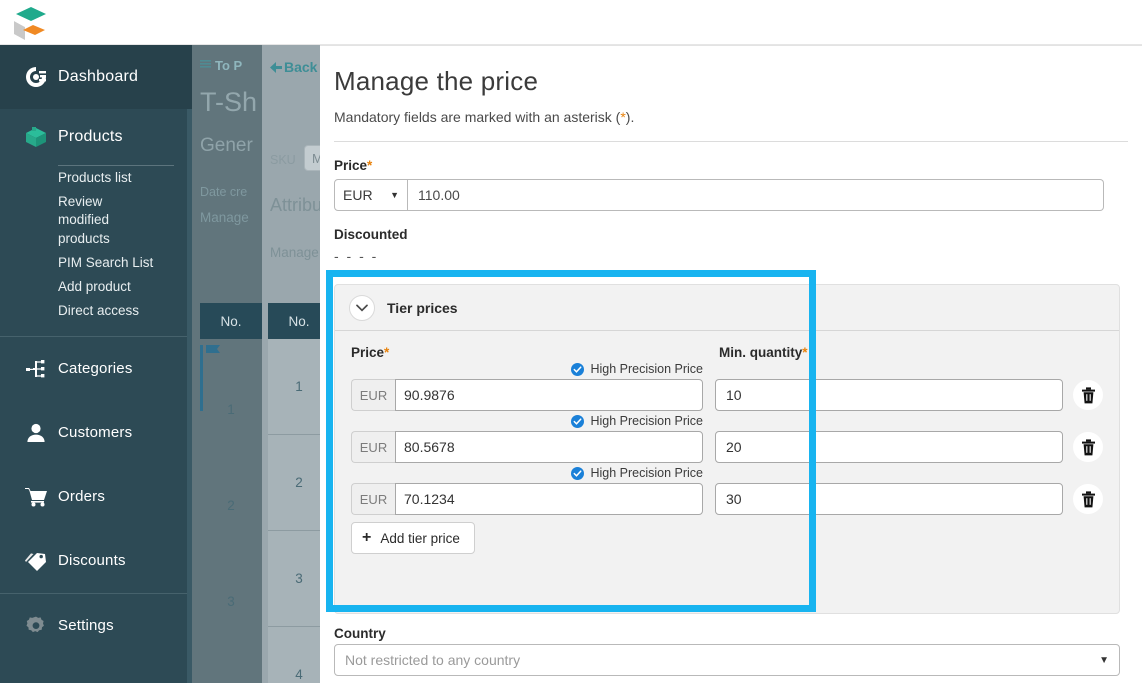 The width and height of the screenshot is (1142, 683). I want to click on cart-icon, so click(36, 497).